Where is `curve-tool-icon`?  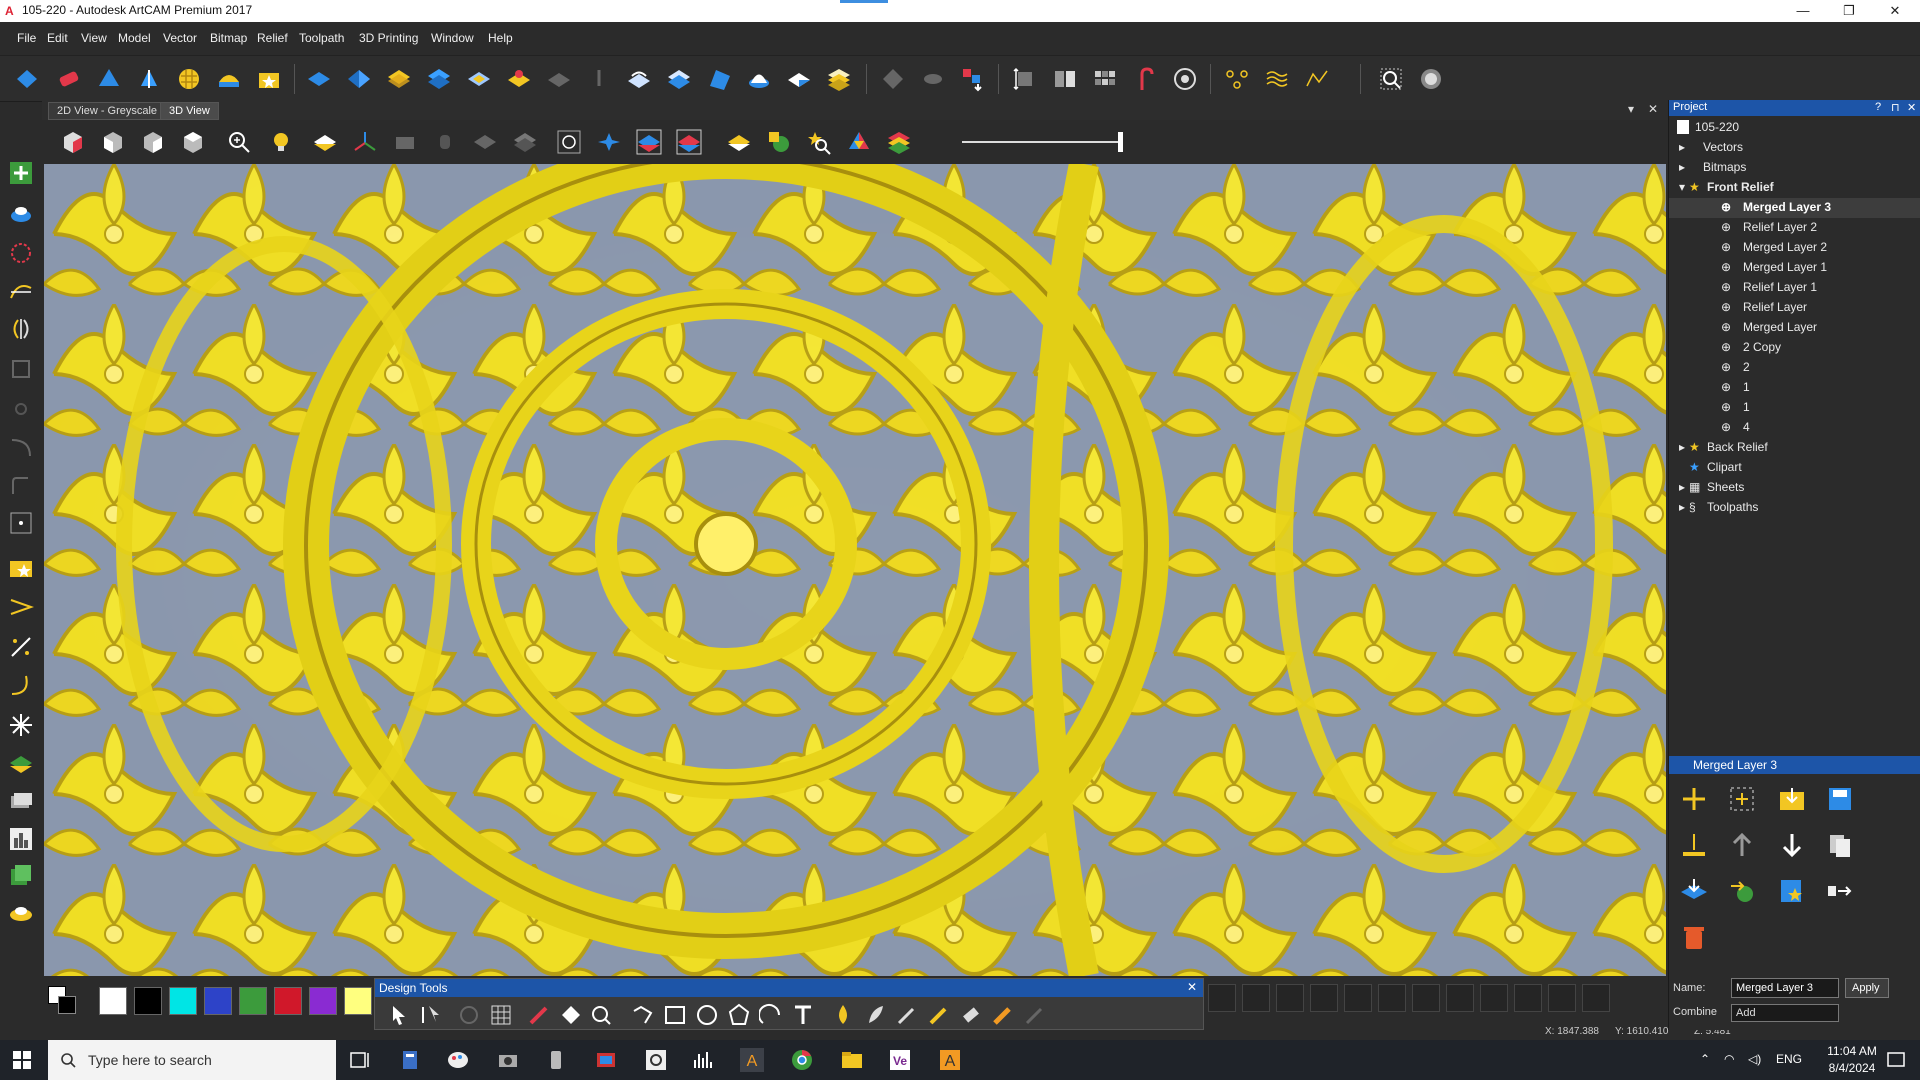 curve-tool-icon is located at coordinates (21, 291).